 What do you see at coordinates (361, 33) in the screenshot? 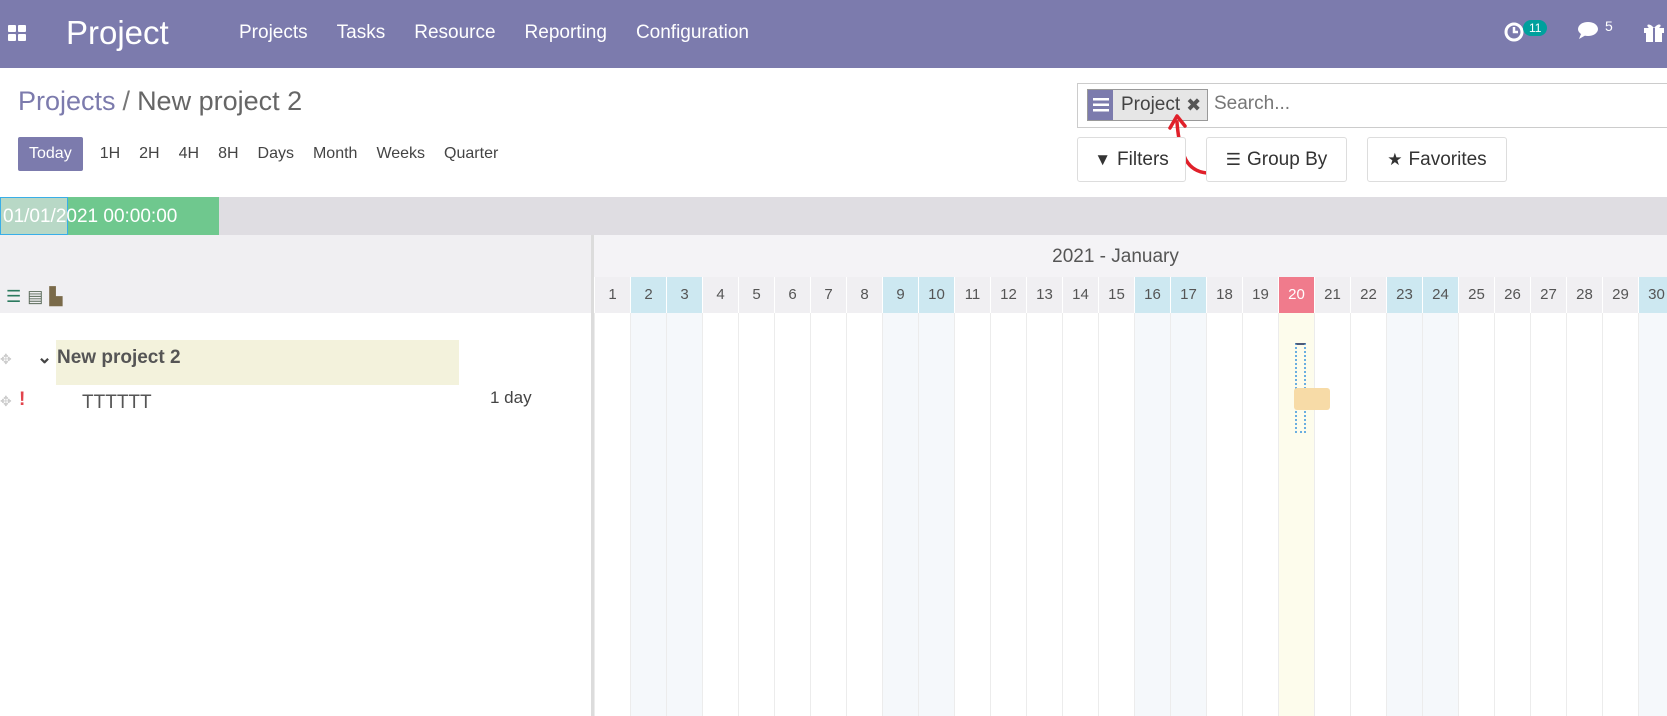
I see `menu-tasks: Tasks` at bounding box center [361, 33].